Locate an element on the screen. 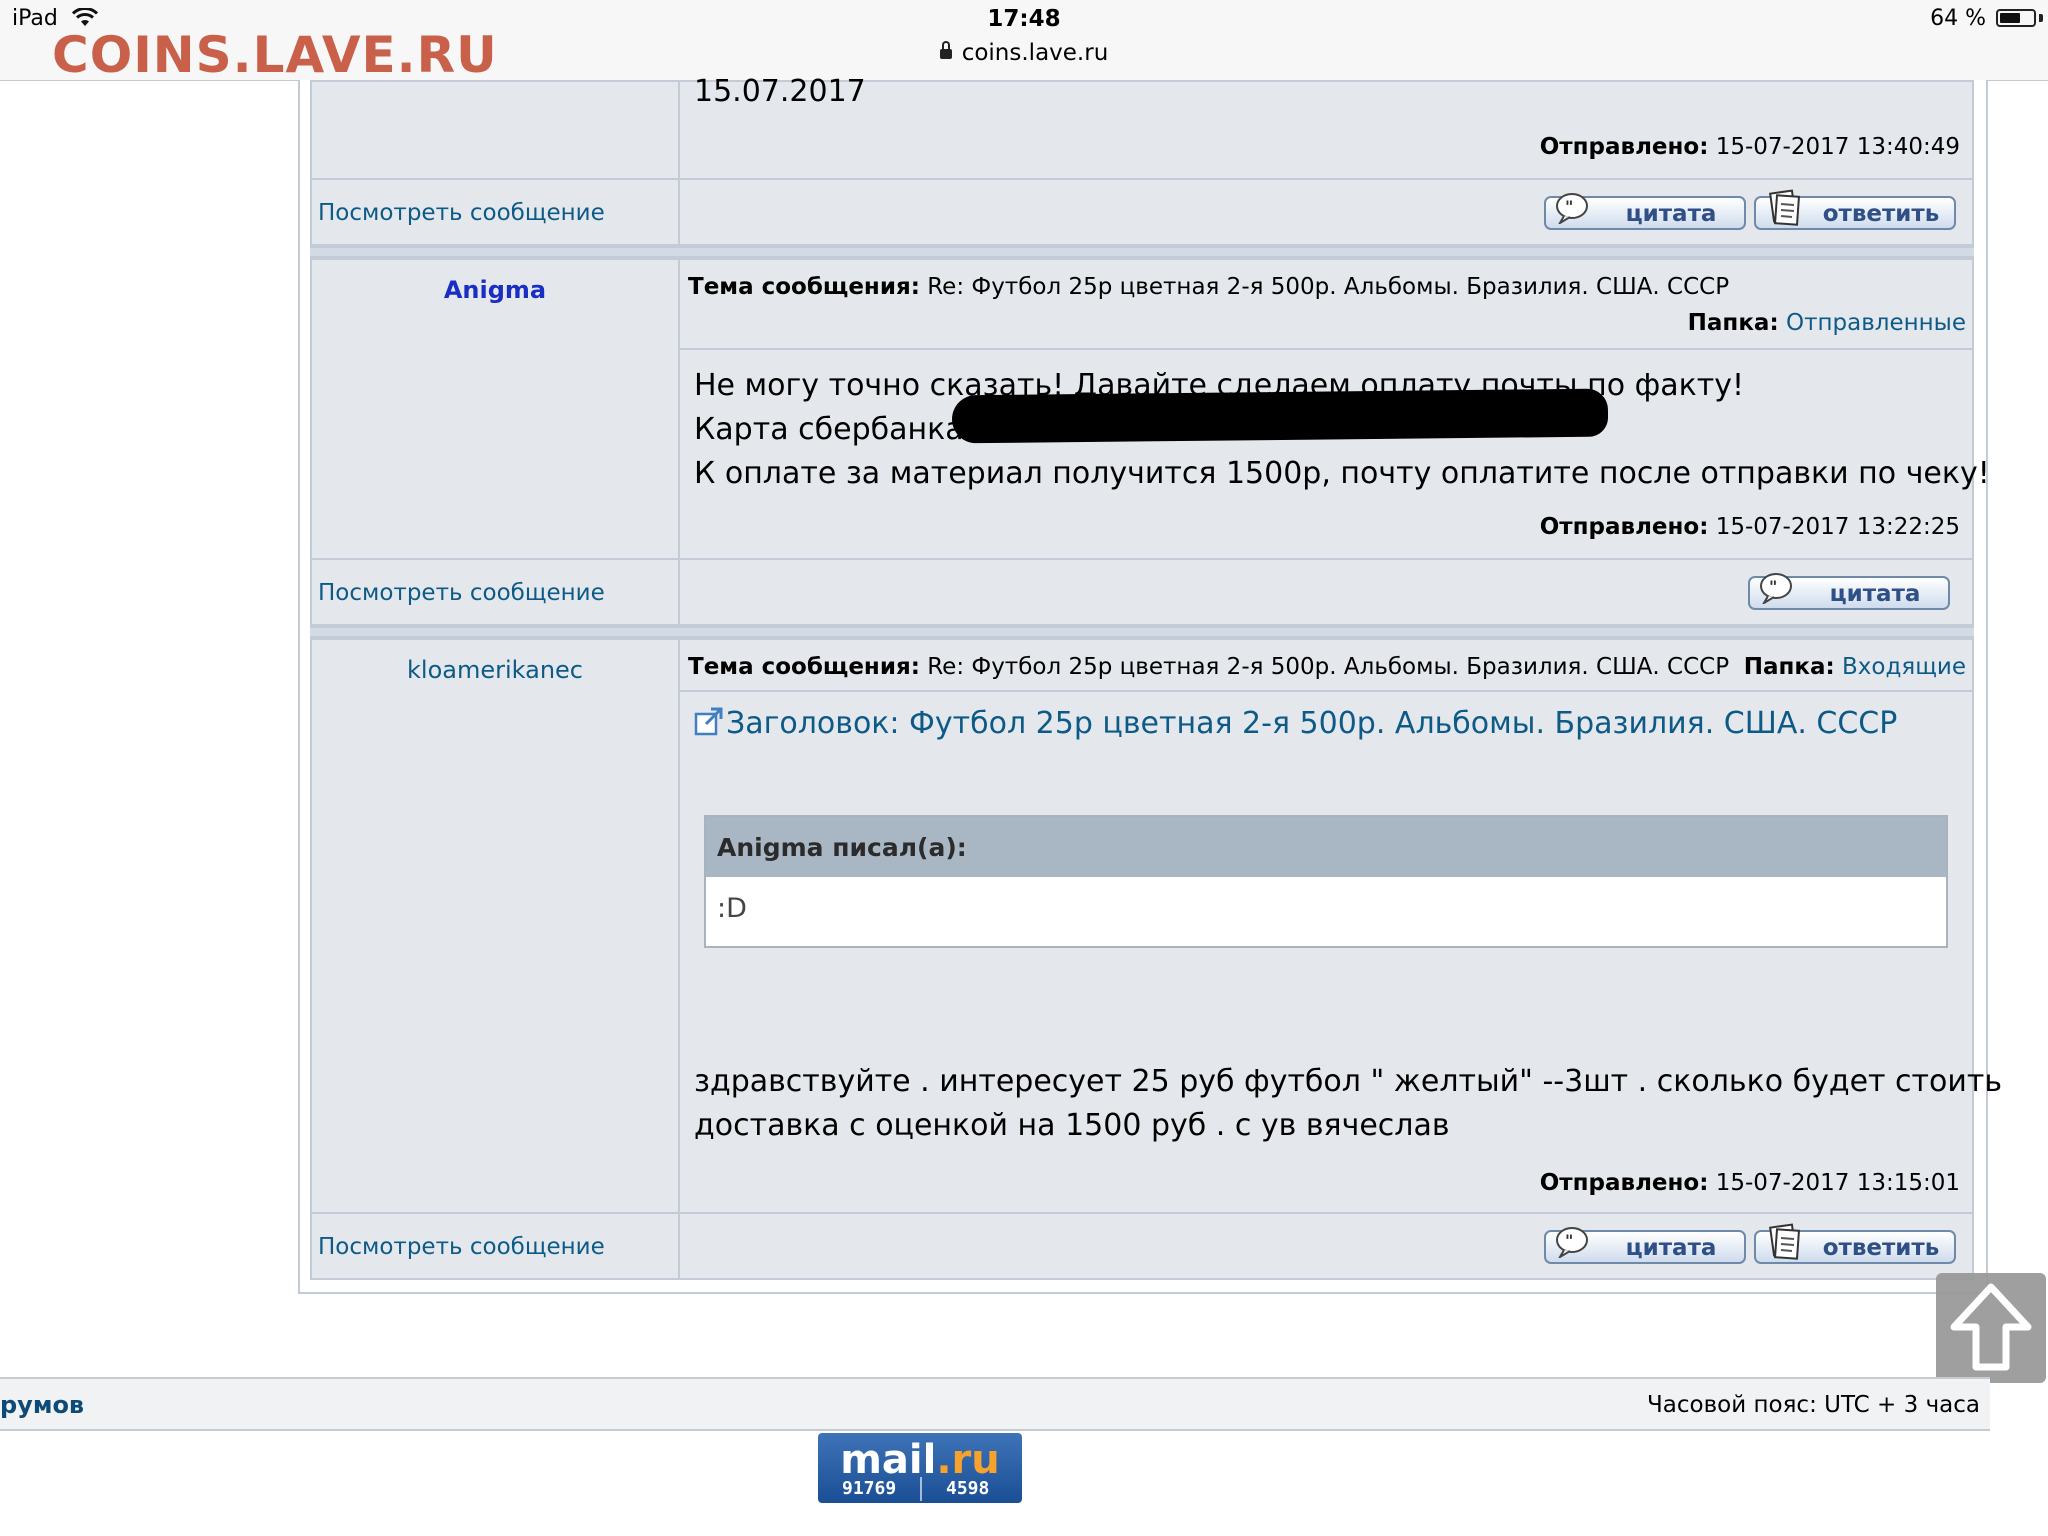 This screenshot has height=1536, width=2048. post0-sent: Отправлено: 15-07-2017 13:40:49 is located at coordinates (1750, 147).